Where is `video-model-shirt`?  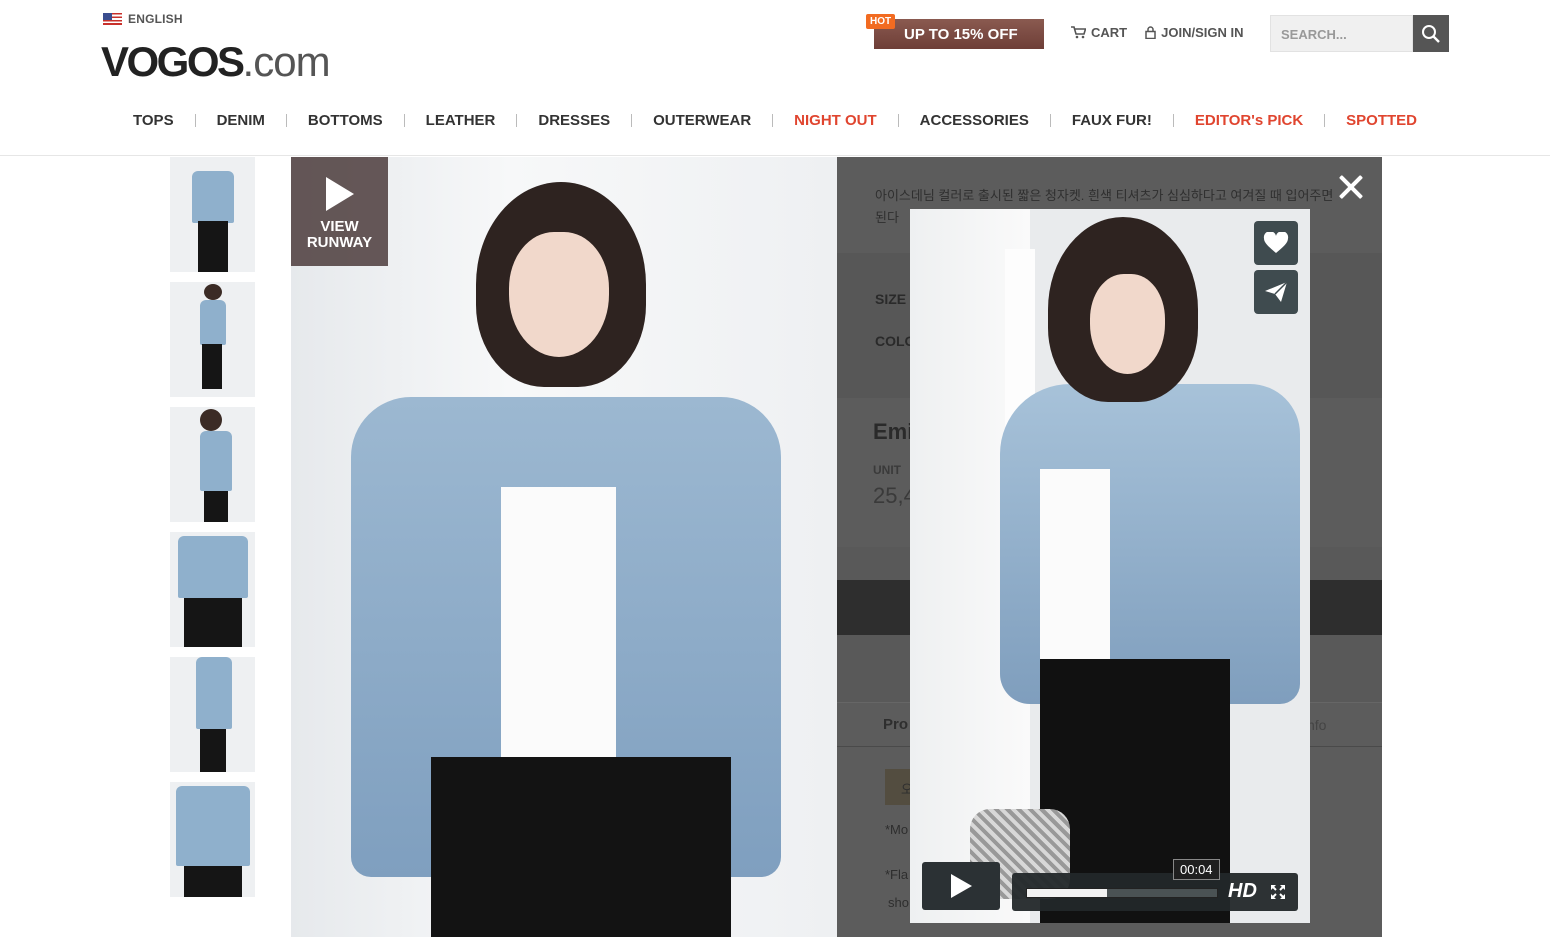
video-model-shirt is located at coordinates (1075, 569).